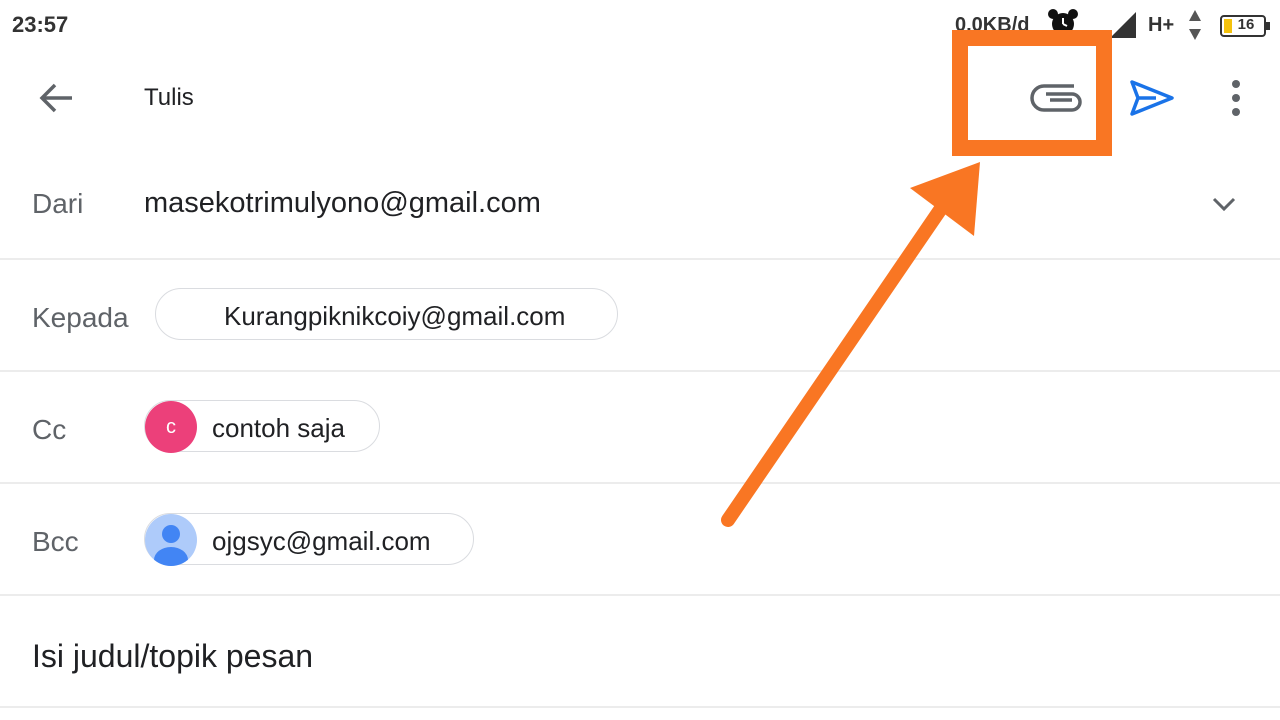 The height and width of the screenshot is (720, 1280). I want to click on recipient-chip-to: Kurangpiknikcoiy@gmail.com, so click(386, 314).